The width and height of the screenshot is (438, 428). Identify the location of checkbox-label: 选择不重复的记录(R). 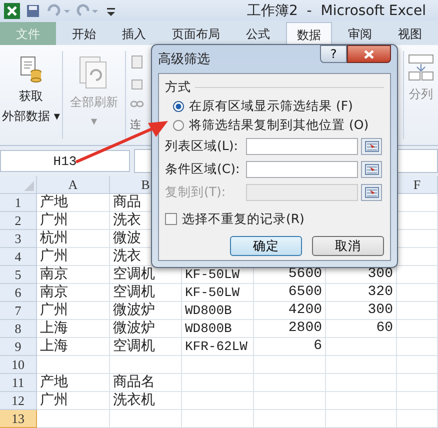
(243, 219).